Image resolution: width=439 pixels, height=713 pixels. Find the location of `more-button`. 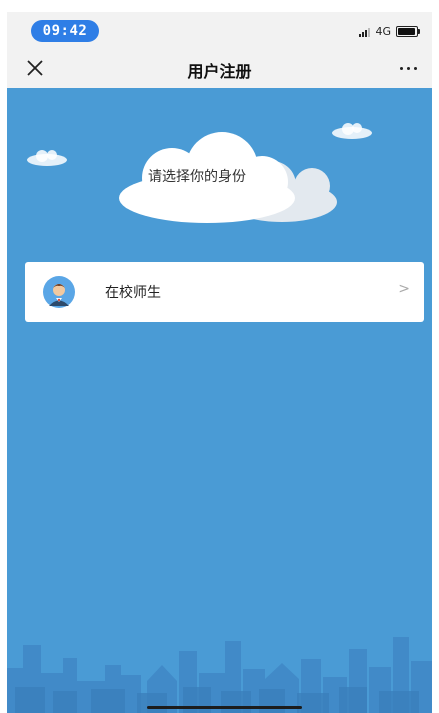

more-button is located at coordinates (408, 68).